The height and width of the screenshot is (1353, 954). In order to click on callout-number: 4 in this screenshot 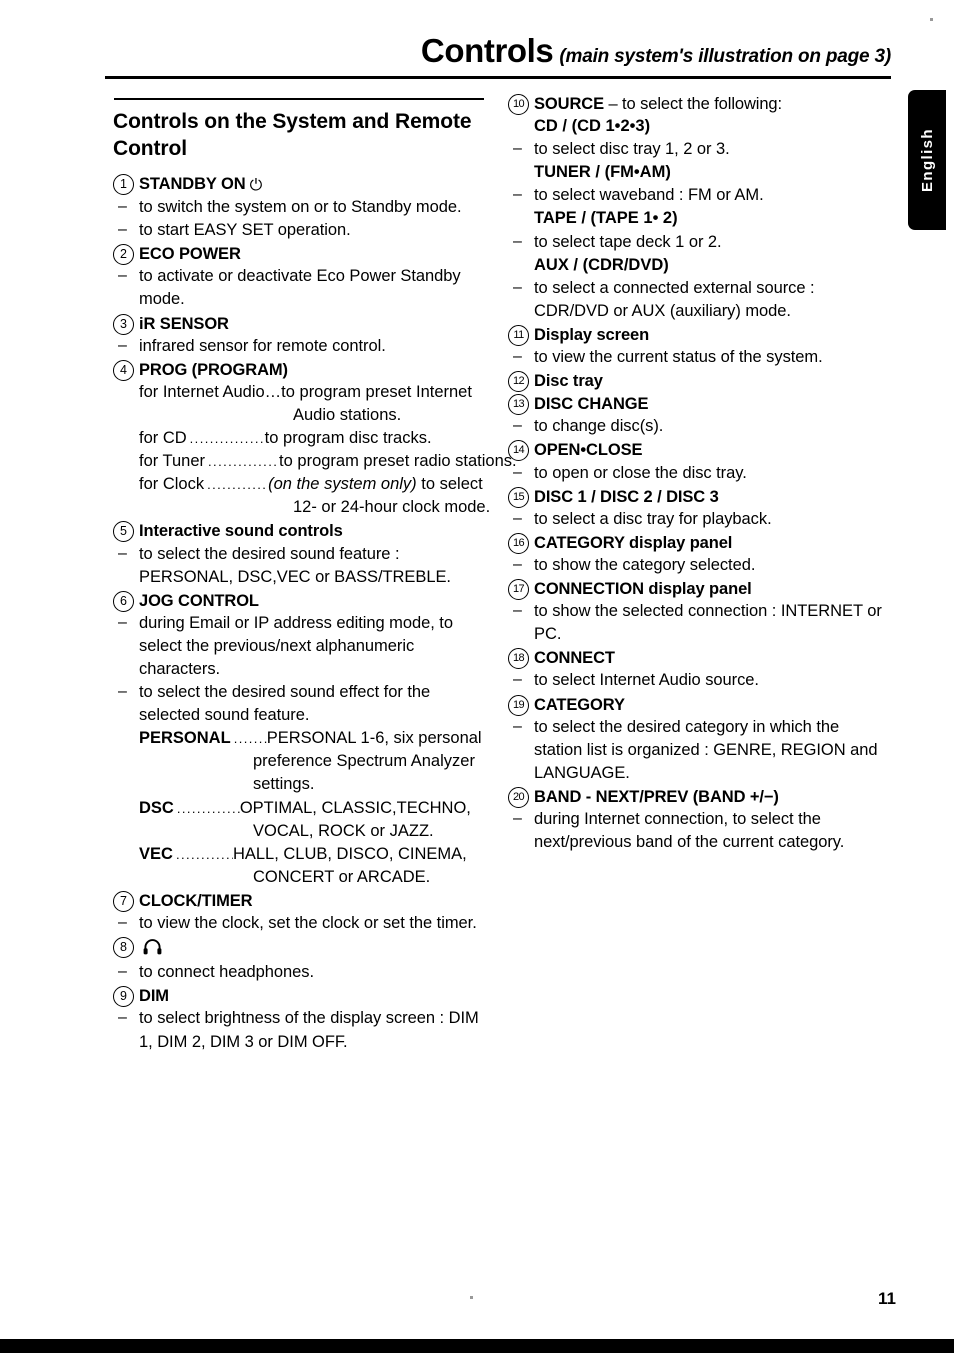, I will do `click(123, 370)`.